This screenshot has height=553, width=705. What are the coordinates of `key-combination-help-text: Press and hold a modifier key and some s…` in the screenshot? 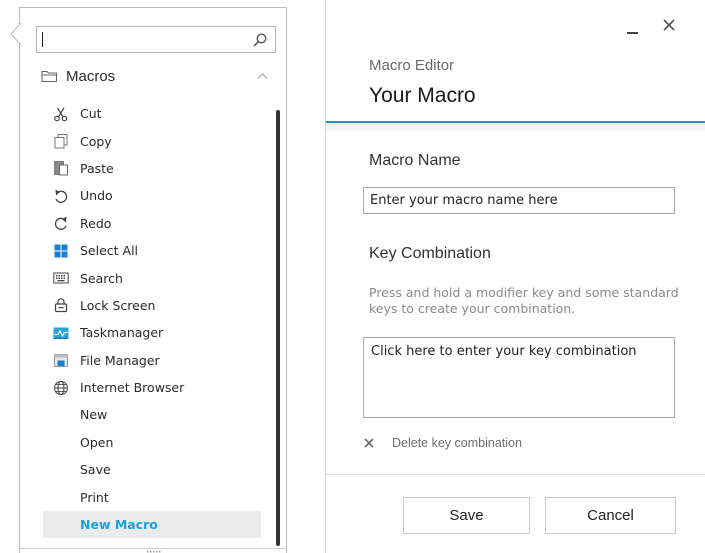 It's located at (524, 300).